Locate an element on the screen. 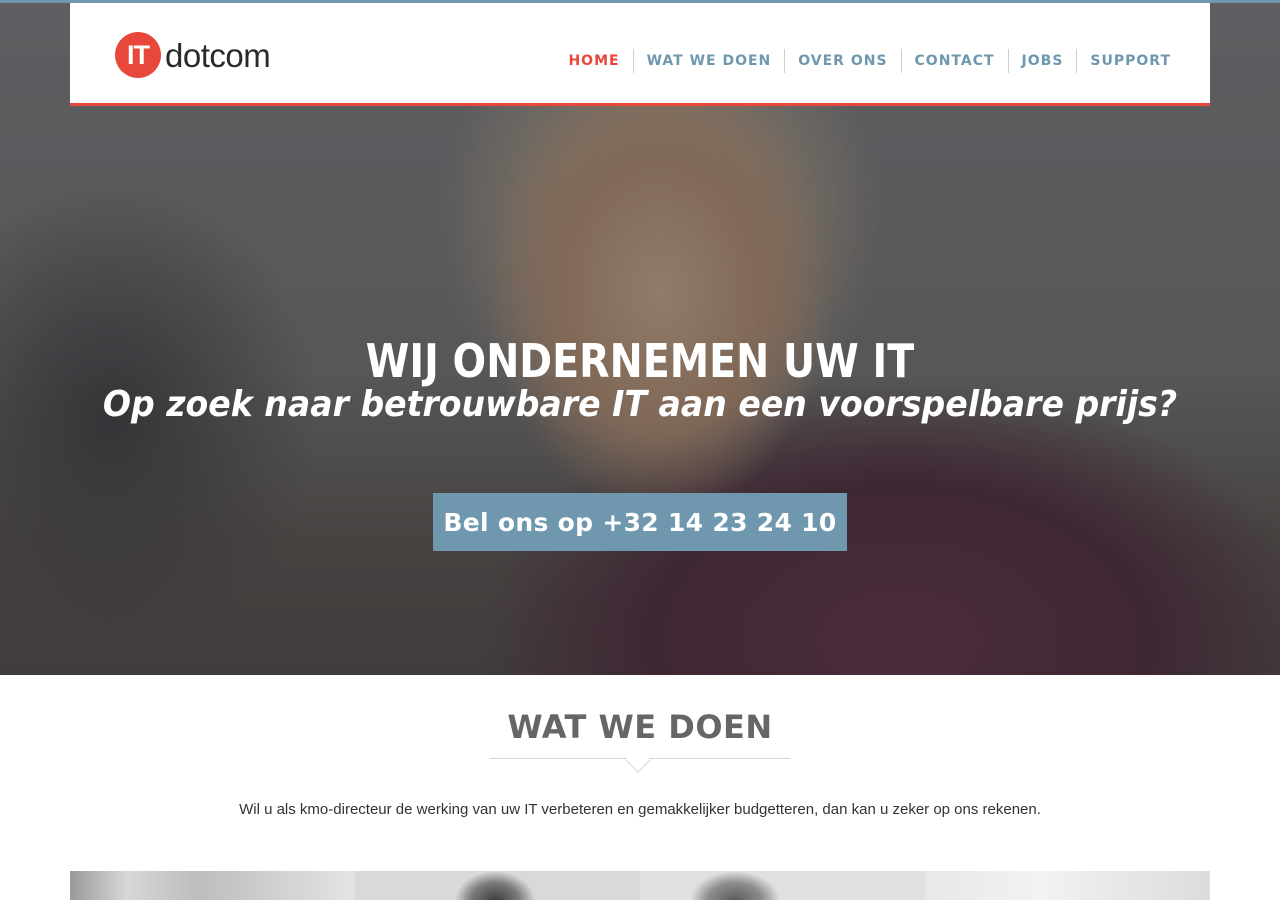 This screenshot has width=1280, height=900. site-logo: IT dotcom is located at coordinates (193, 55).